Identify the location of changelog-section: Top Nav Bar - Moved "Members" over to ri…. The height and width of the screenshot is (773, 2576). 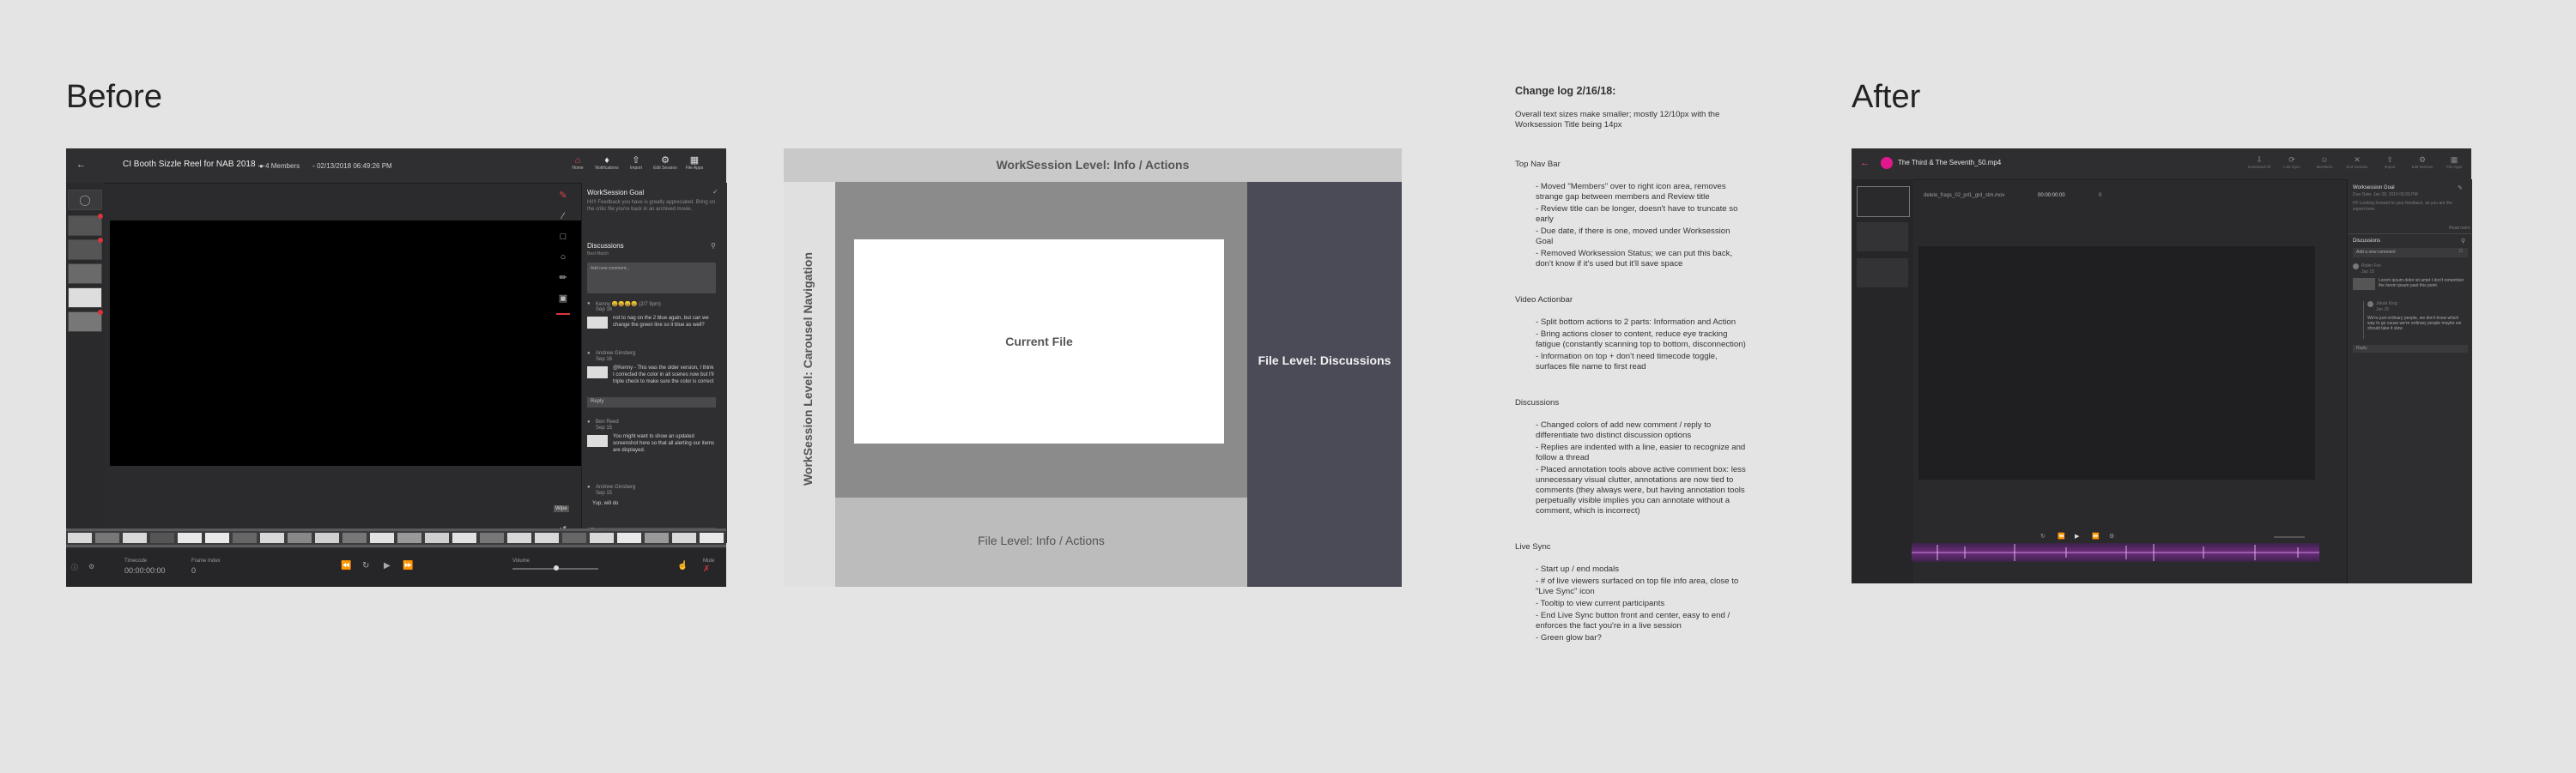
(1626, 214).